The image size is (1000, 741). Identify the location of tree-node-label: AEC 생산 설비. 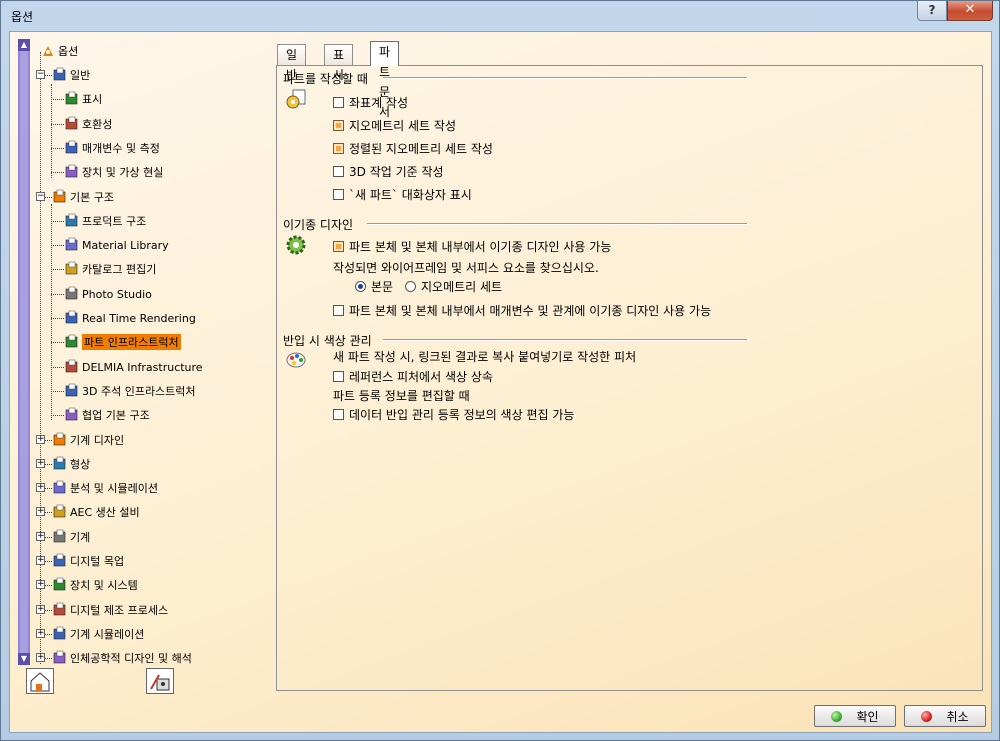
(105, 512).